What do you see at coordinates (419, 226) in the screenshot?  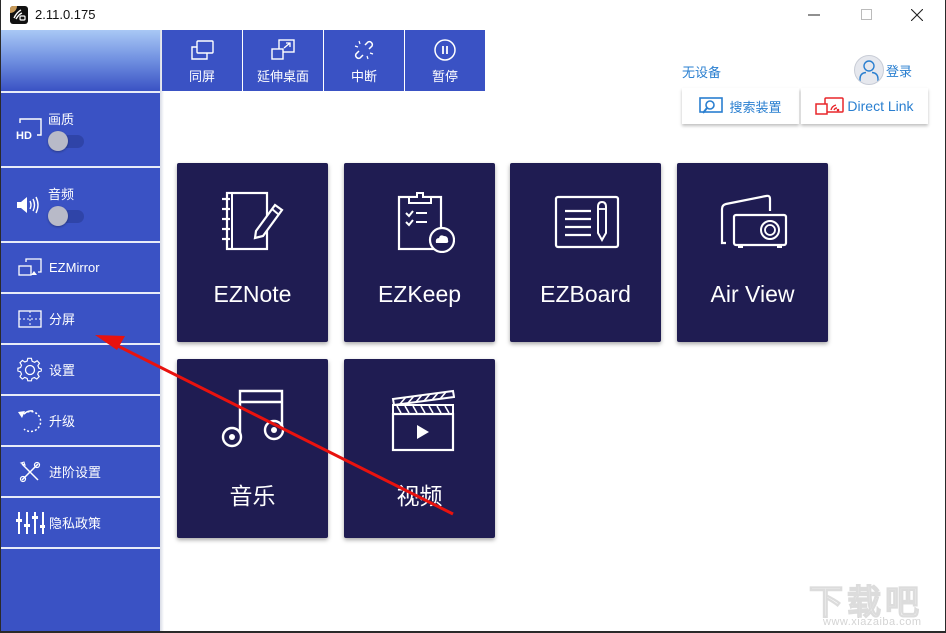 I see `clipboard-cloud-icon` at bounding box center [419, 226].